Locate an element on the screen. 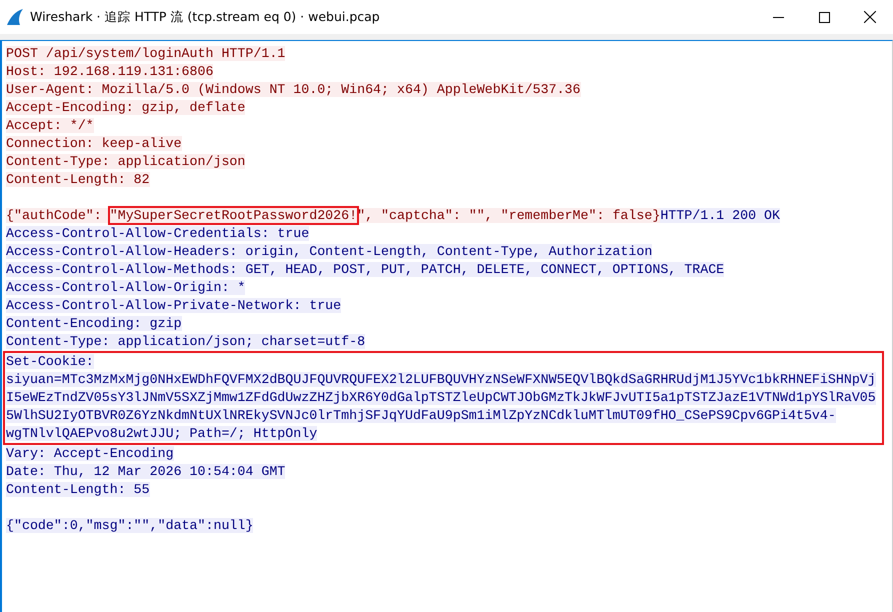 The image size is (893, 612). server-text: {"code":0,"msg":"","data":null} is located at coordinates (130, 525).